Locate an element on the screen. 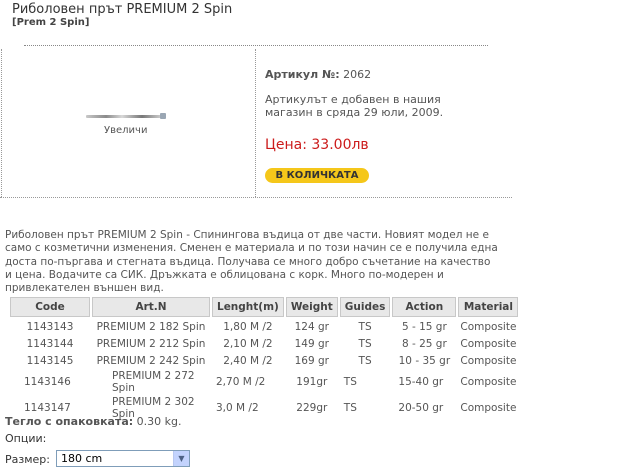 The height and width of the screenshot is (476, 624). cell-weight: 169 gr is located at coordinates (311, 360).